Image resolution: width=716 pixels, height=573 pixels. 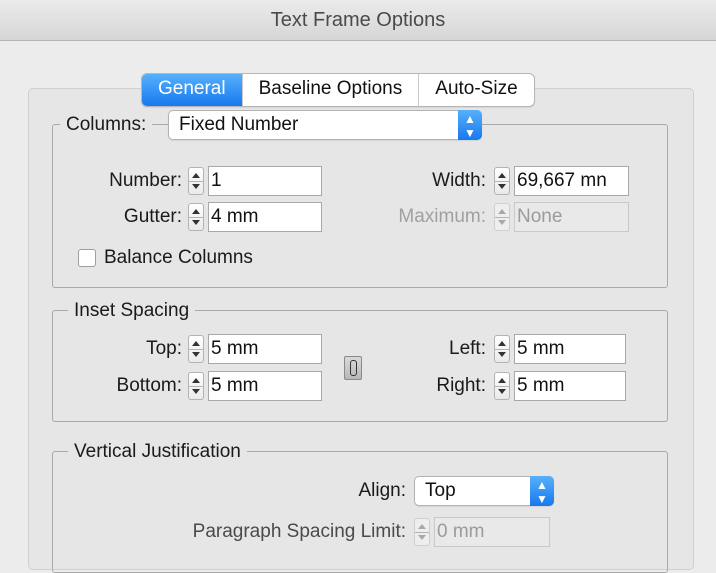 What do you see at coordinates (192, 90) in the screenshot?
I see `tab-general: General` at bounding box center [192, 90].